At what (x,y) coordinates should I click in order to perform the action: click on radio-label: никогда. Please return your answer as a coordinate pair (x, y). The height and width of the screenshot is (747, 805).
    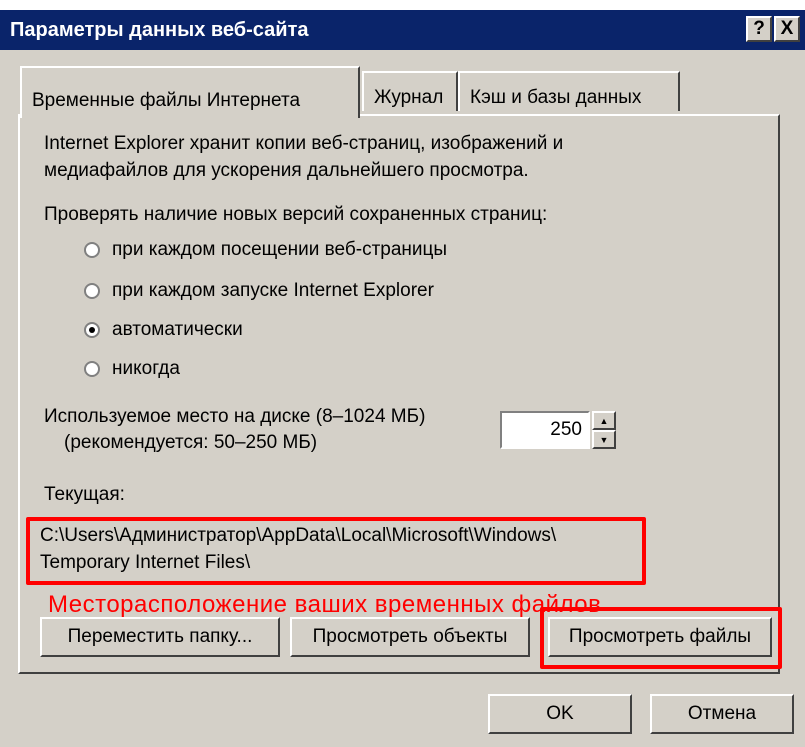
    Looking at the image, I should click on (146, 368).